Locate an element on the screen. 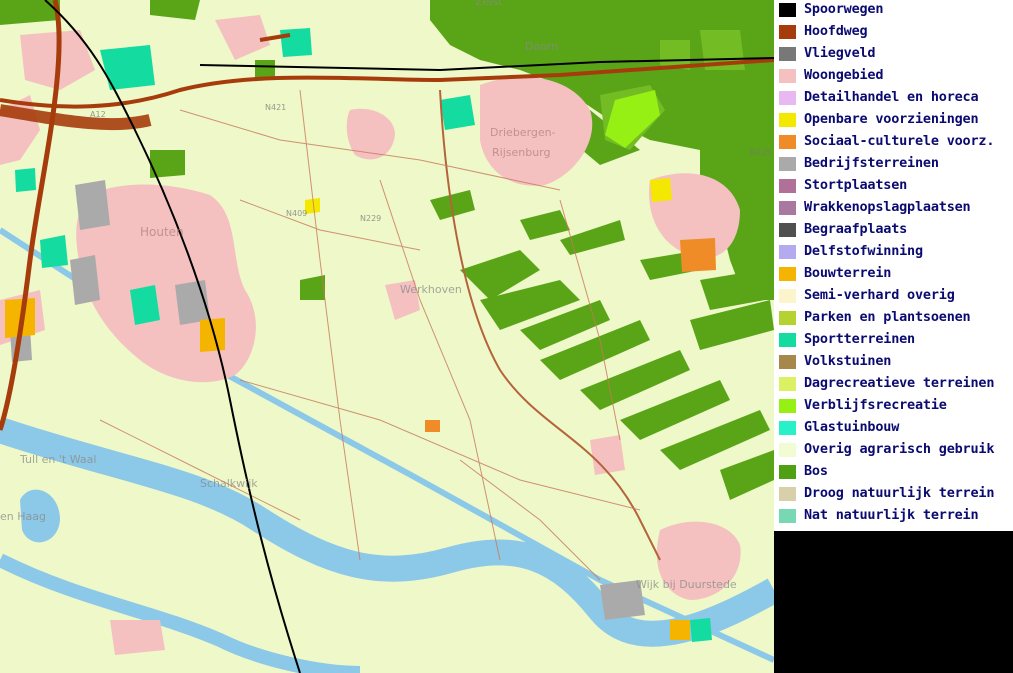 This screenshot has height=673, width=1013. legend-label: Bouwterrein is located at coordinates (848, 273).